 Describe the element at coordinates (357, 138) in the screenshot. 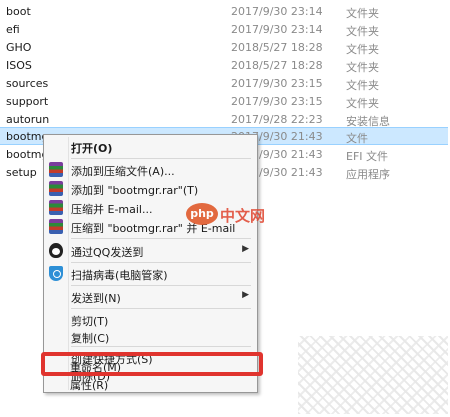

I see `file-type: 文件` at that location.